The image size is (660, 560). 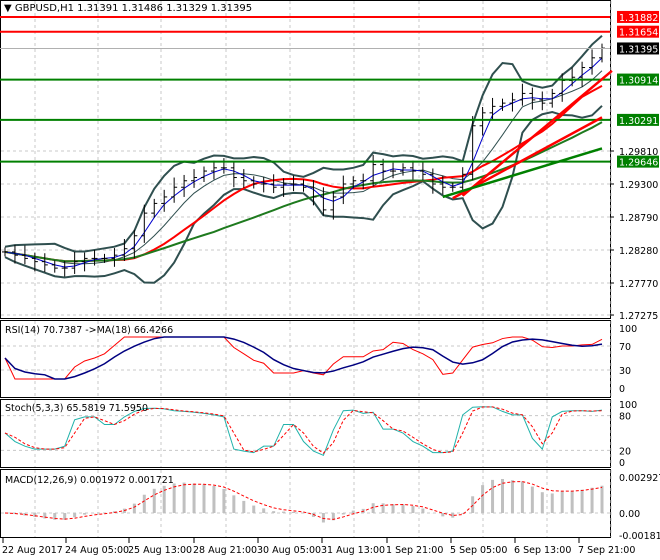 I want to click on x-axis-label: 5 Sep 05:00, so click(x=478, y=550).